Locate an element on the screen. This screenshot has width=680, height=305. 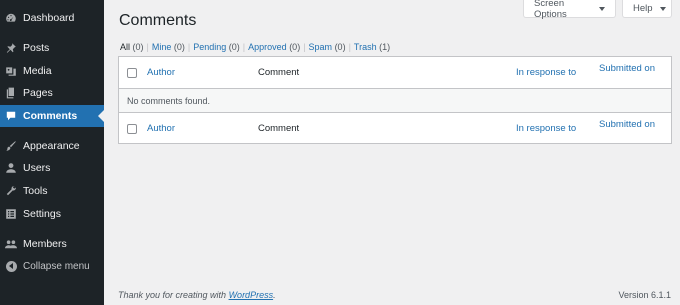
filter-all: All (0) is located at coordinates (132, 47).